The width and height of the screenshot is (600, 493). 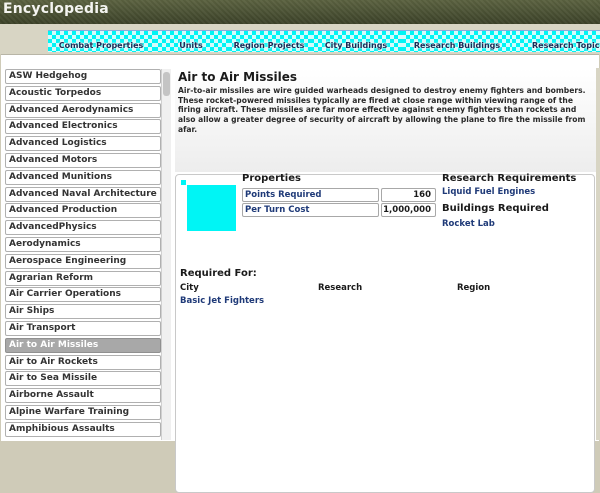 What do you see at coordinates (474, 288) in the screenshot?
I see `column-header-region: Region` at bounding box center [474, 288].